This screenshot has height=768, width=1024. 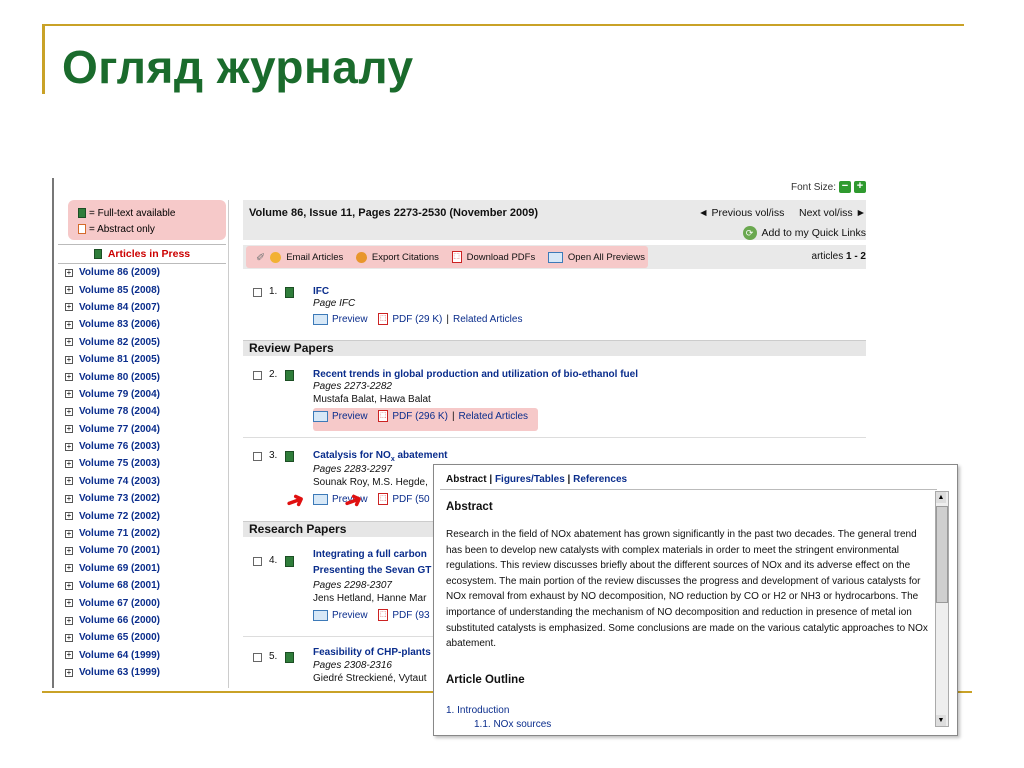 What do you see at coordinates (420, 416) in the screenshot?
I see `pdf-link: PDF (296 K)` at bounding box center [420, 416].